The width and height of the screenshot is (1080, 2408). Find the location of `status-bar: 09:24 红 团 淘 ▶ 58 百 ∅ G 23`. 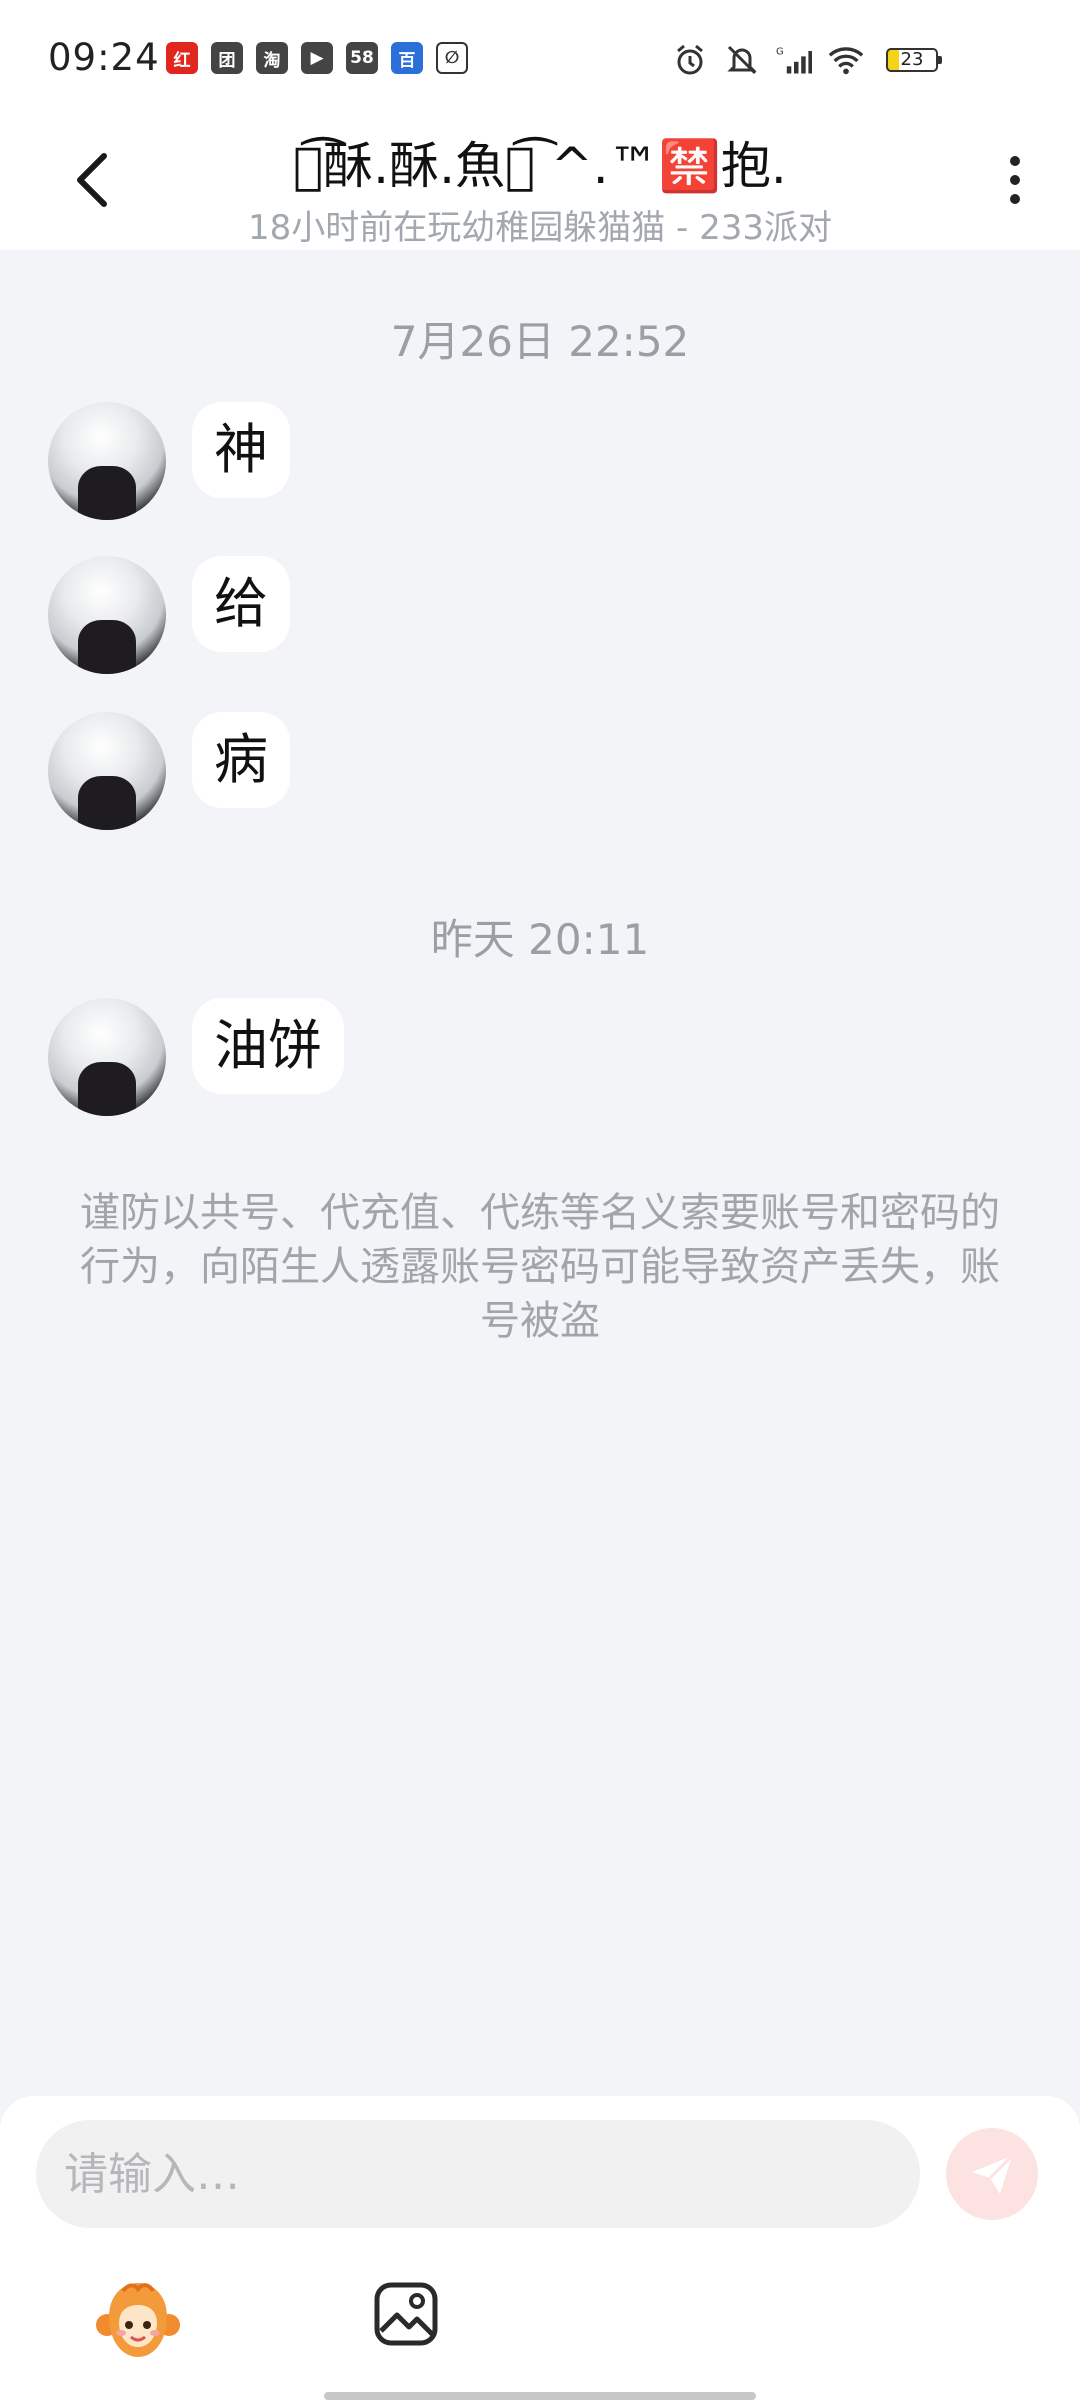

status-bar: 09:24 红 团 淘 ▶ 58 百 ∅ G 23 is located at coordinates (540, 60).